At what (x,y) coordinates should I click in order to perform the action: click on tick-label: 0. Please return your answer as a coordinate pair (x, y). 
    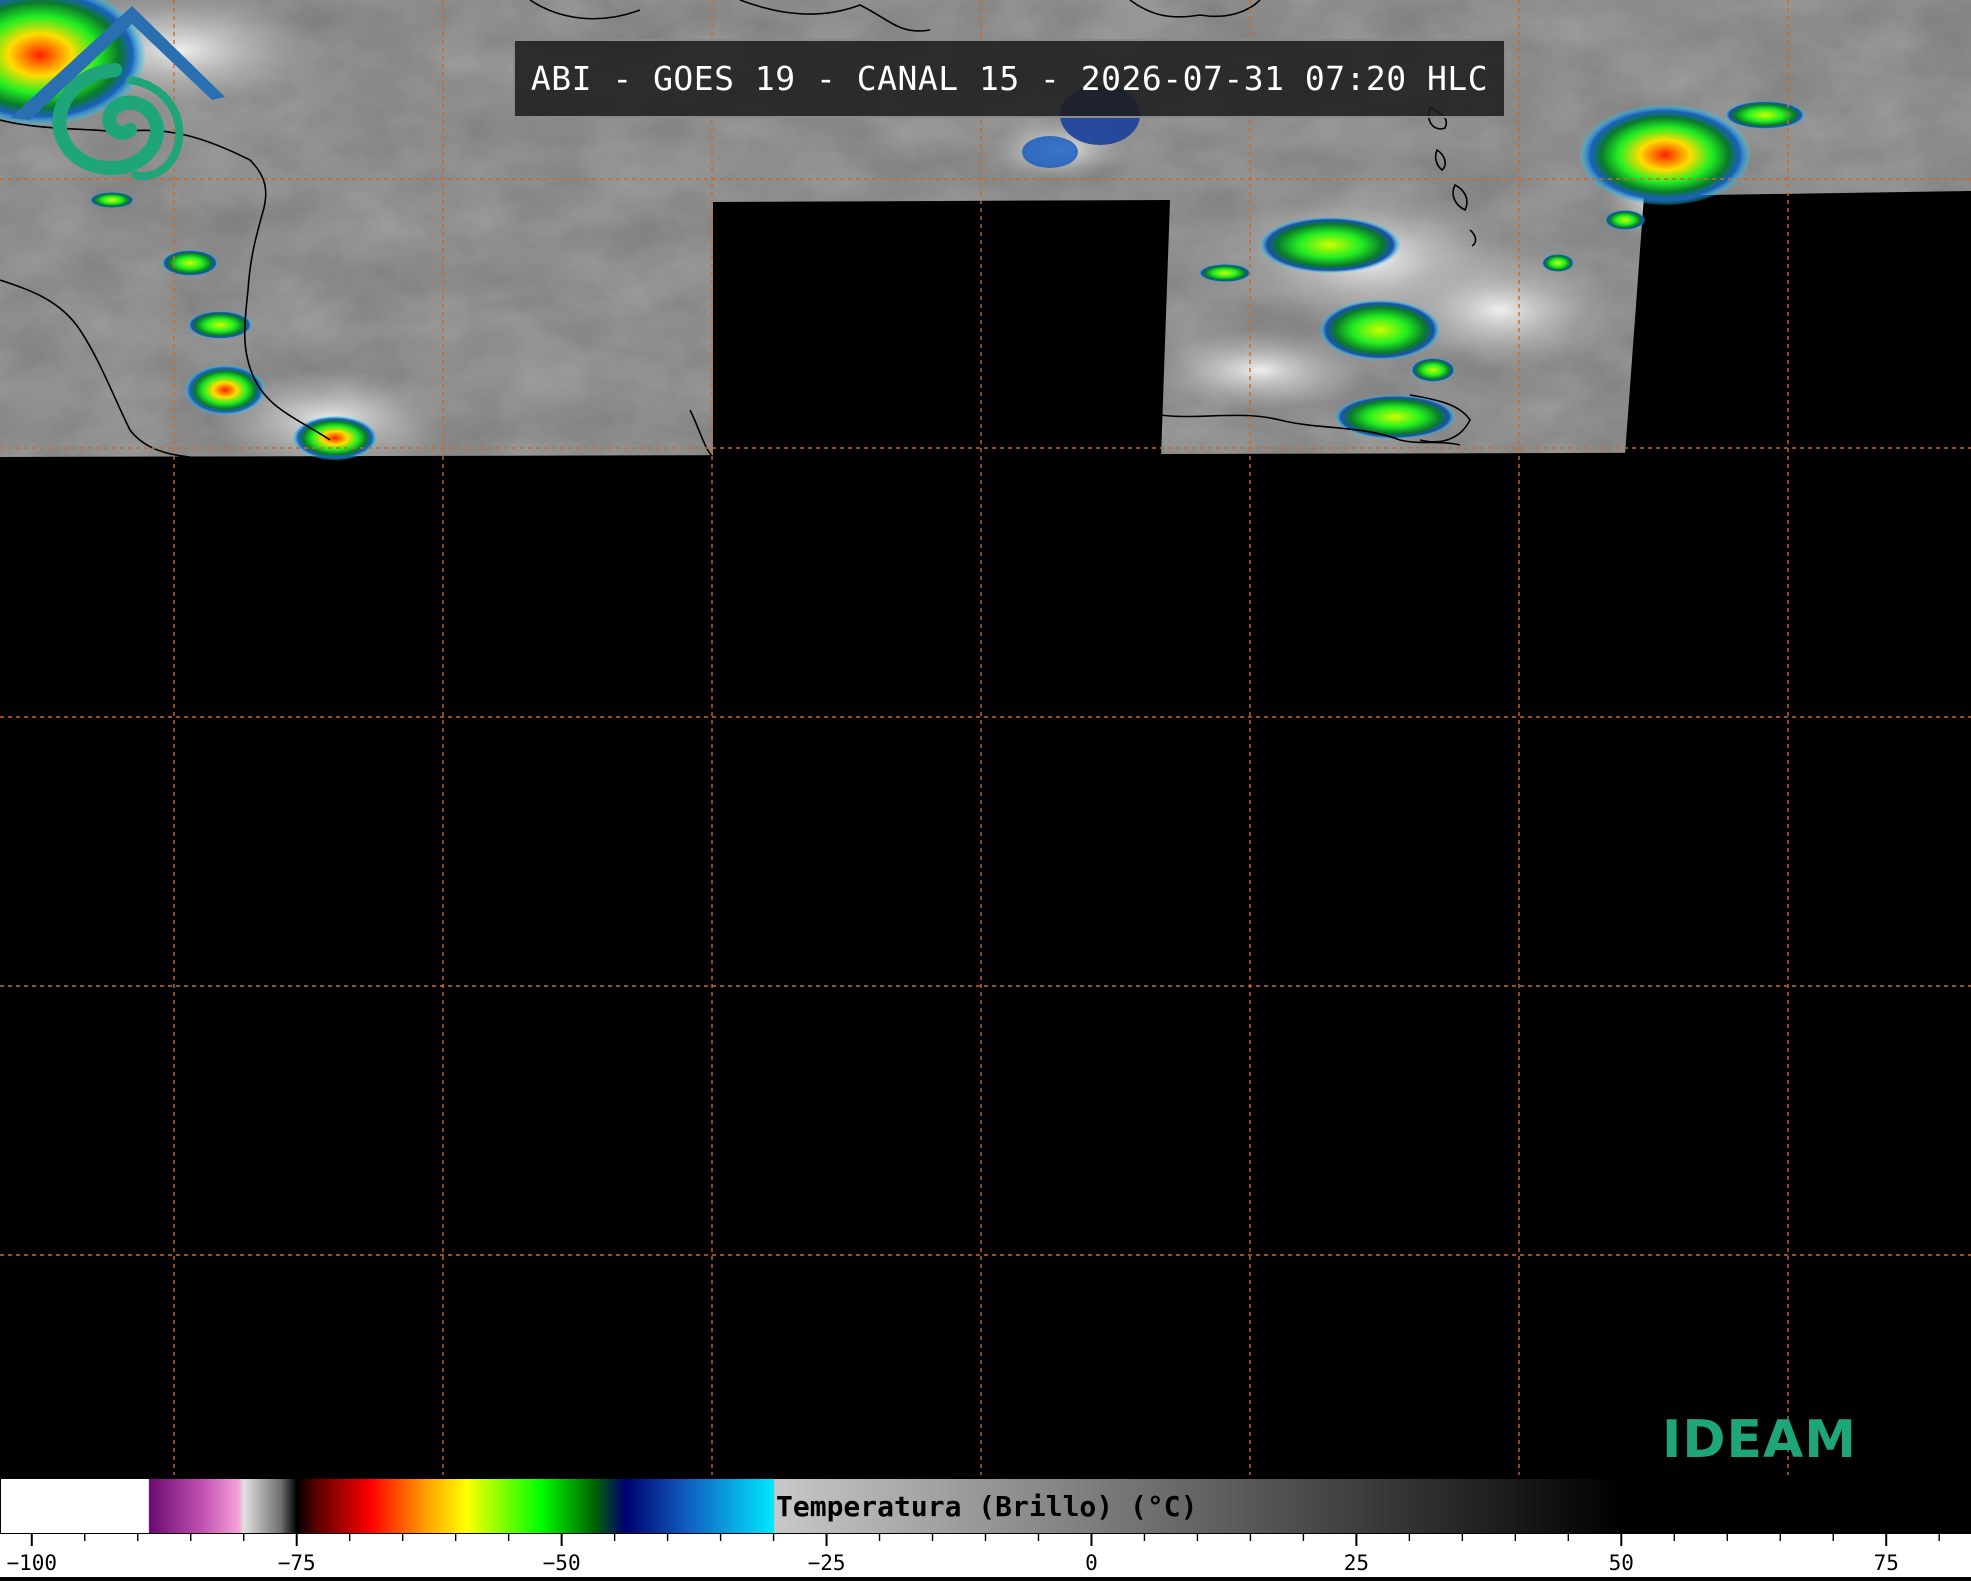
    Looking at the image, I should click on (1091, 1563).